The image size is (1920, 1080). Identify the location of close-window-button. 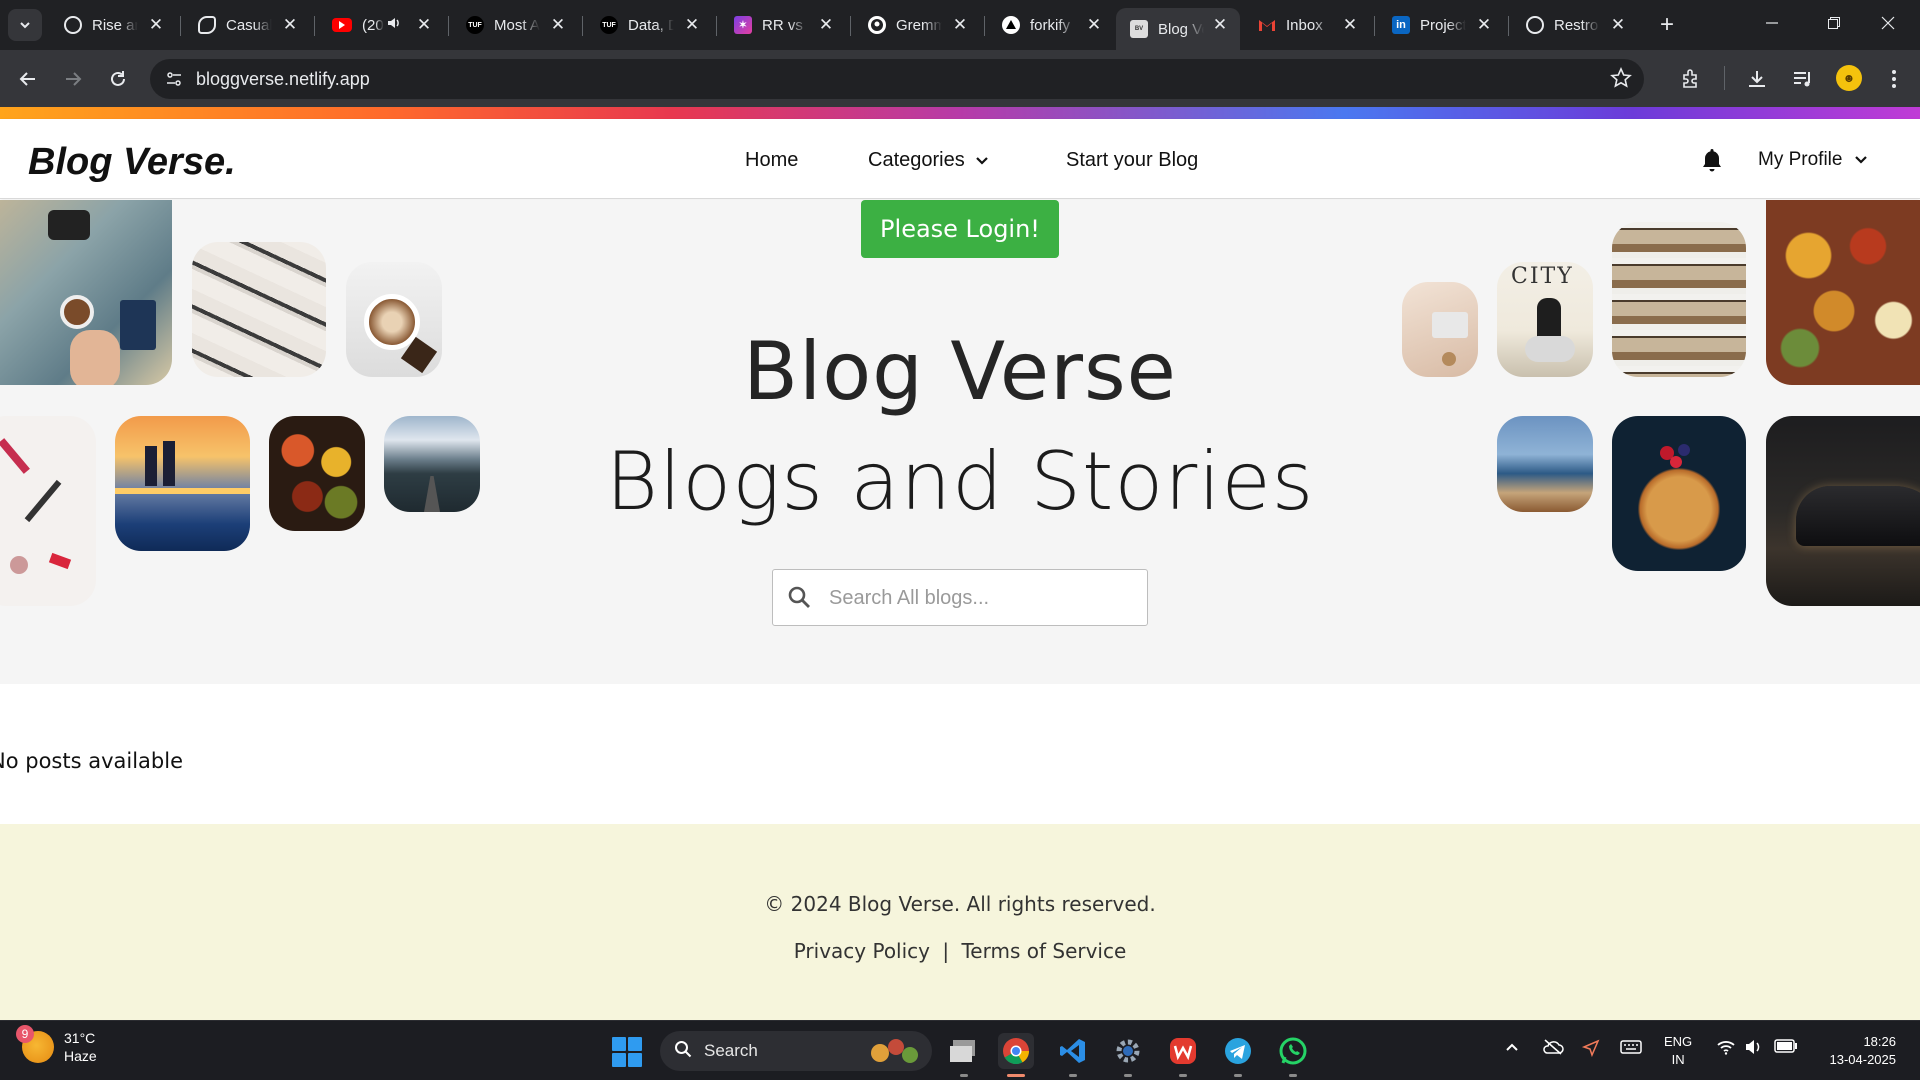
(1888, 23).